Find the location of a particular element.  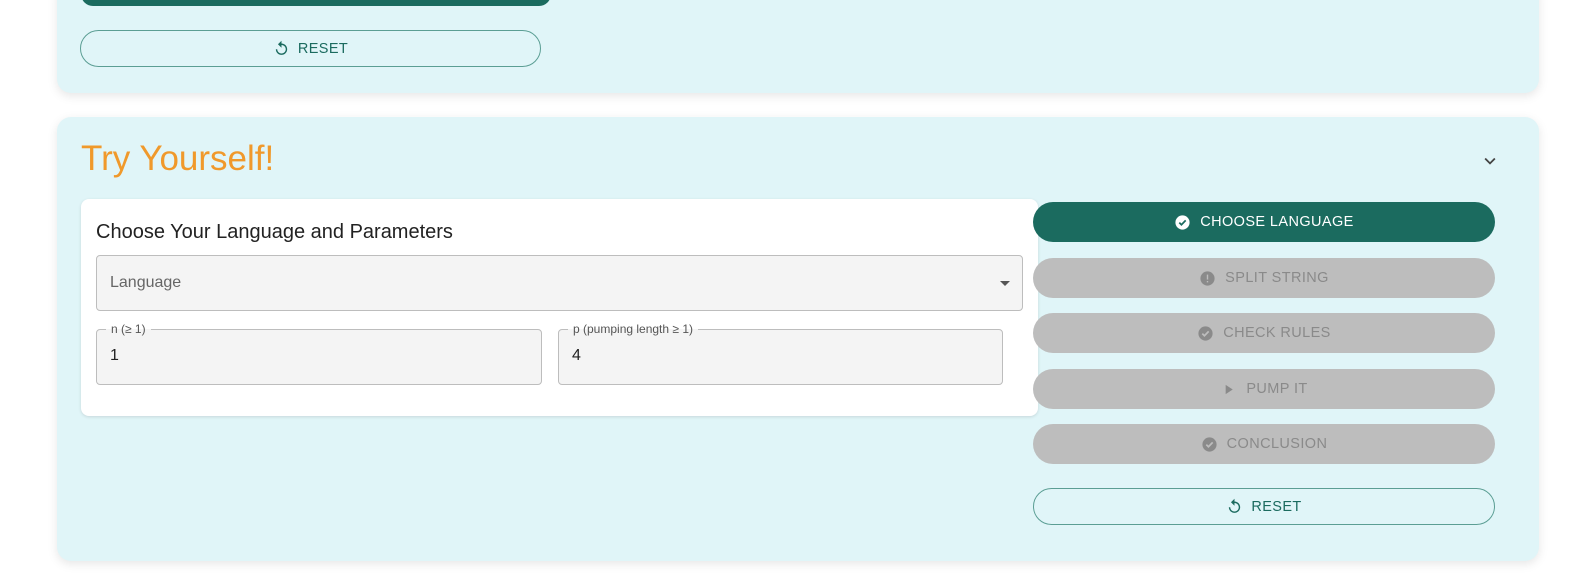

top-reset-label: RESET is located at coordinates (323, 48).